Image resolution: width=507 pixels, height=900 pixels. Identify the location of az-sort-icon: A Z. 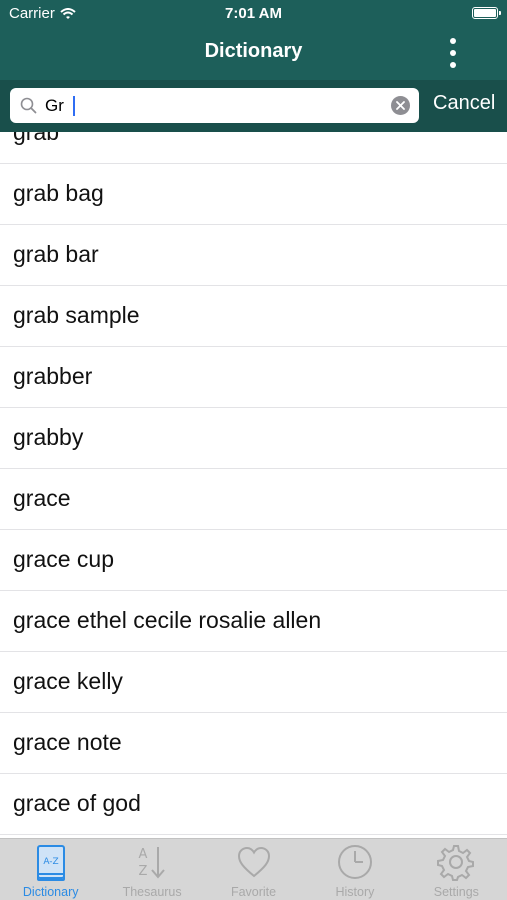
(152, 863).